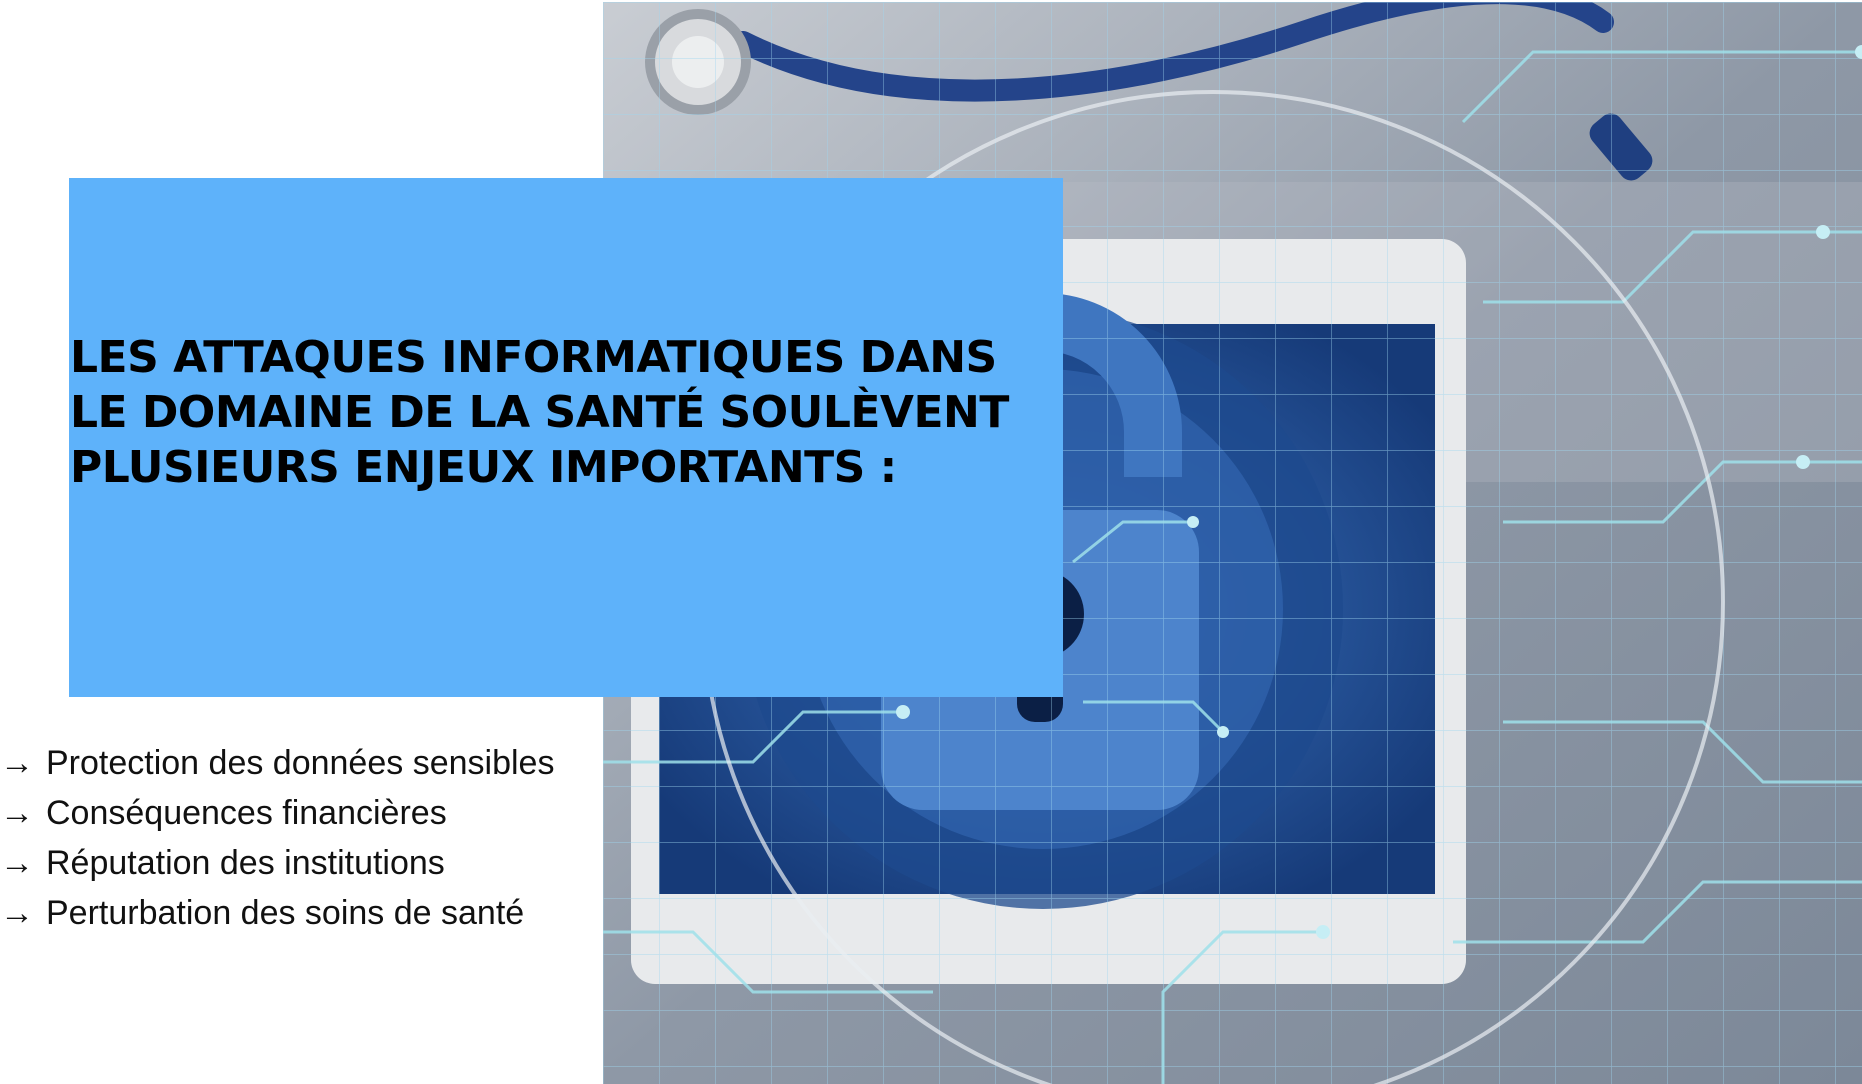  I want to click on title-line: PLUSIEURS ENJEUX IMPORTANTS :, so click(483, 467).